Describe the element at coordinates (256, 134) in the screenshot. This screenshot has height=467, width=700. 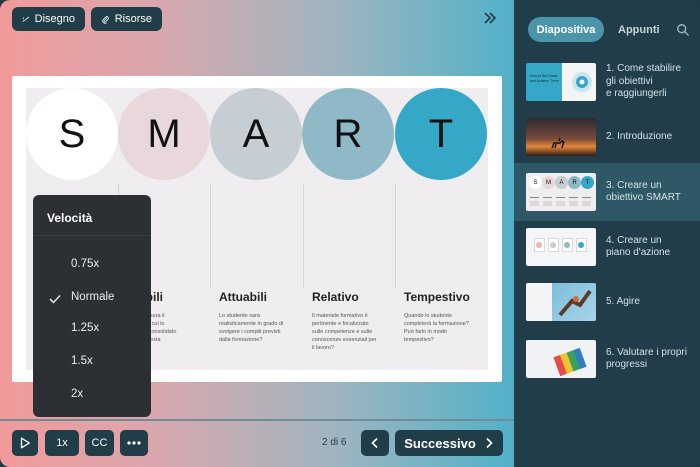
I see `smart-circle-a: A` at that location.